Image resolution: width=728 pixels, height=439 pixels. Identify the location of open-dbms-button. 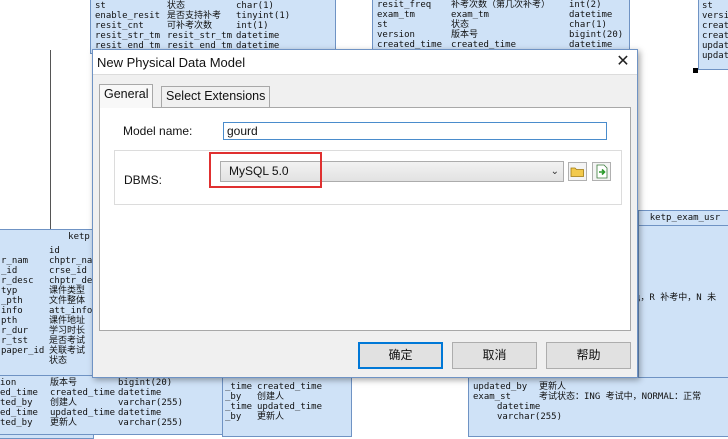
(577, 171).